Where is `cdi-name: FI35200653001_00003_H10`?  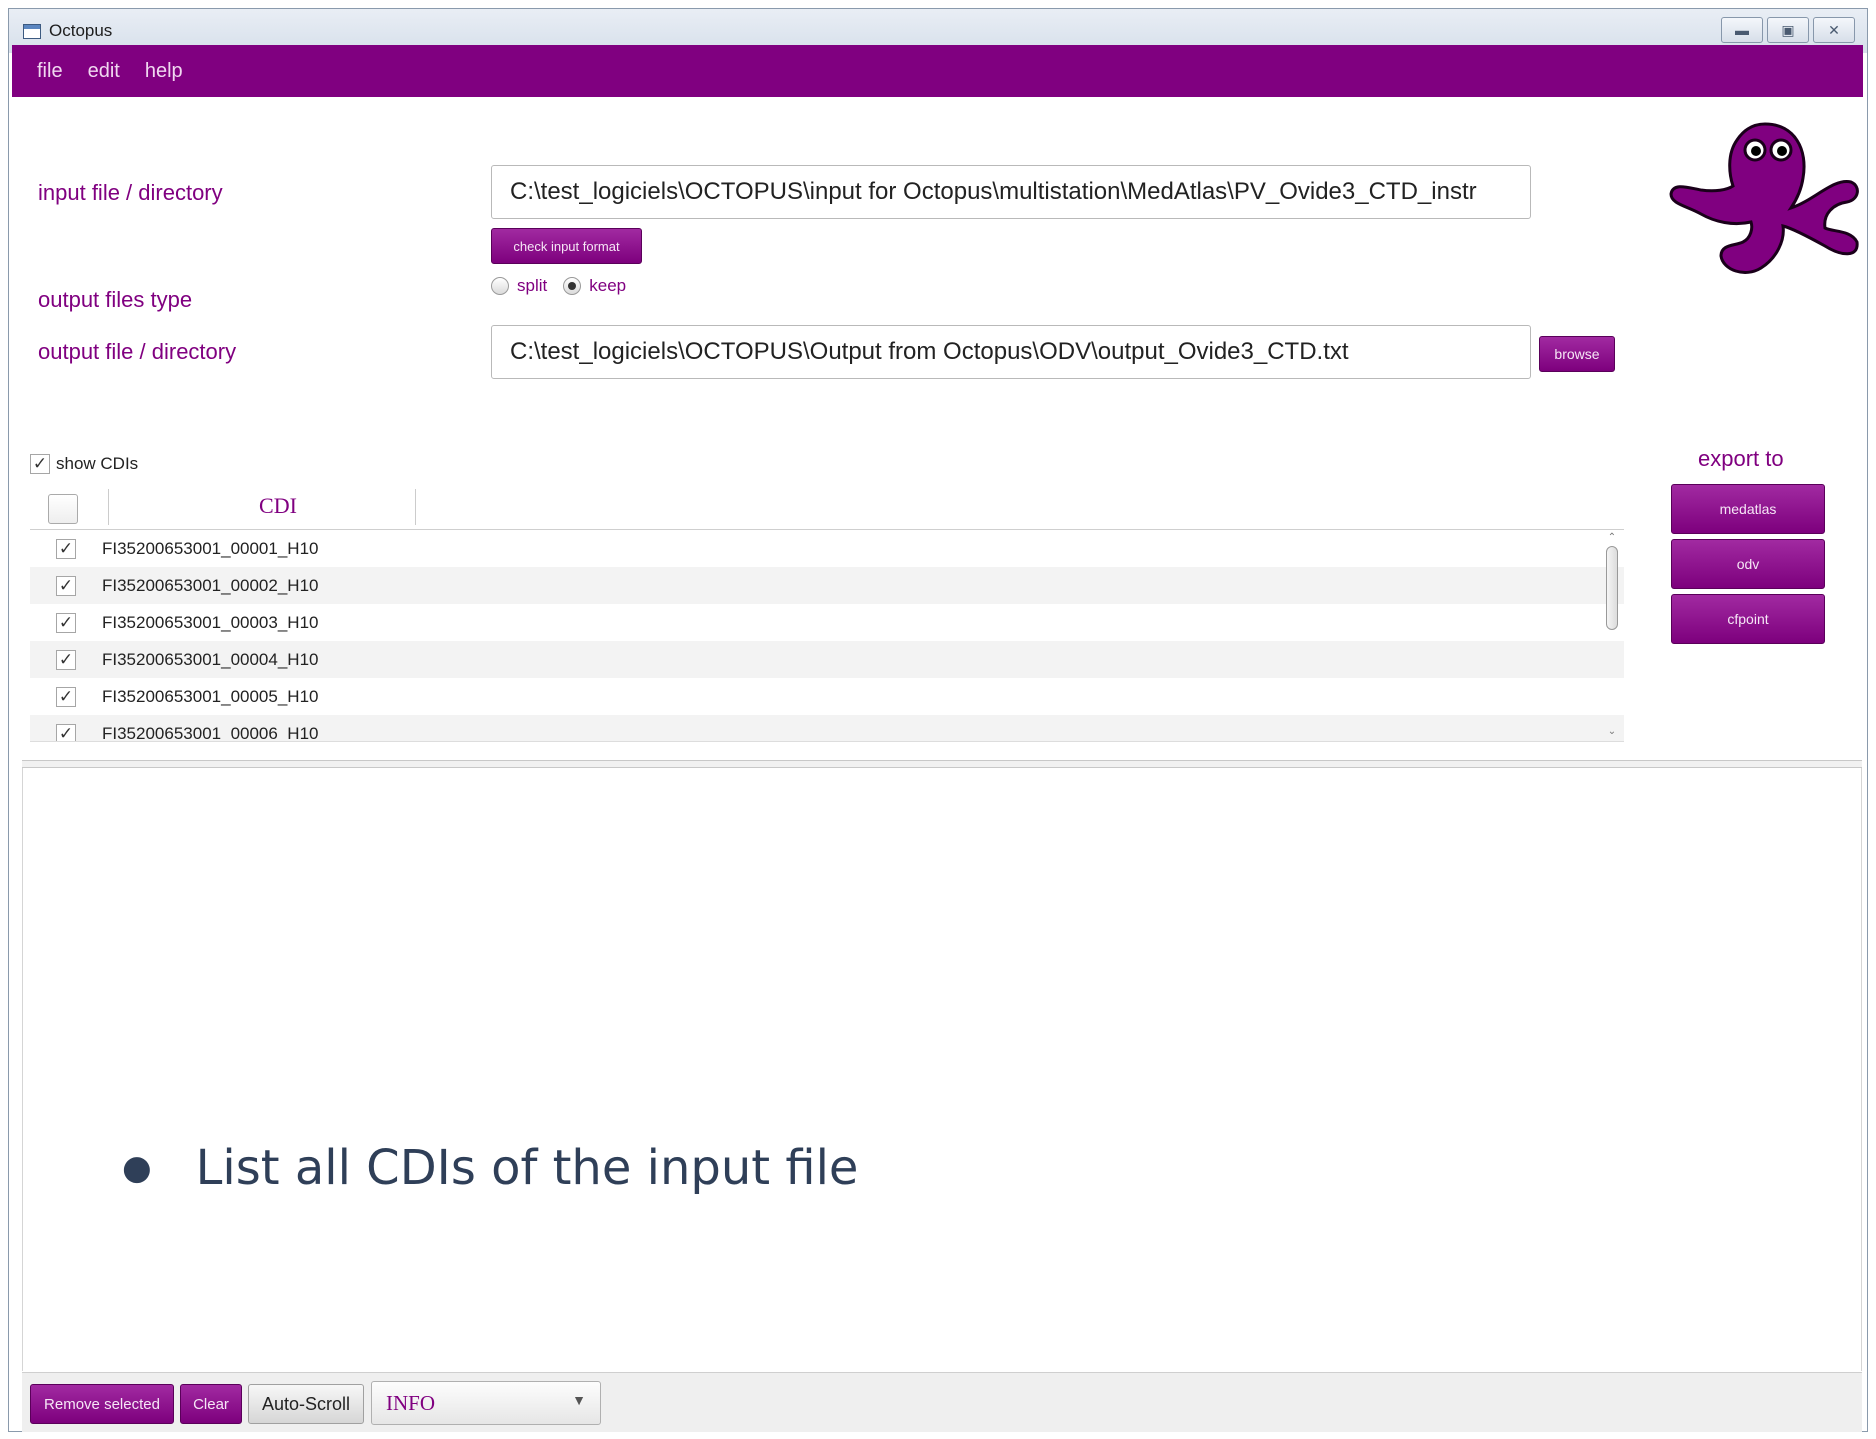
cdi-name: FI35200653001_00003_H10 is located at coordinates (210, 622).